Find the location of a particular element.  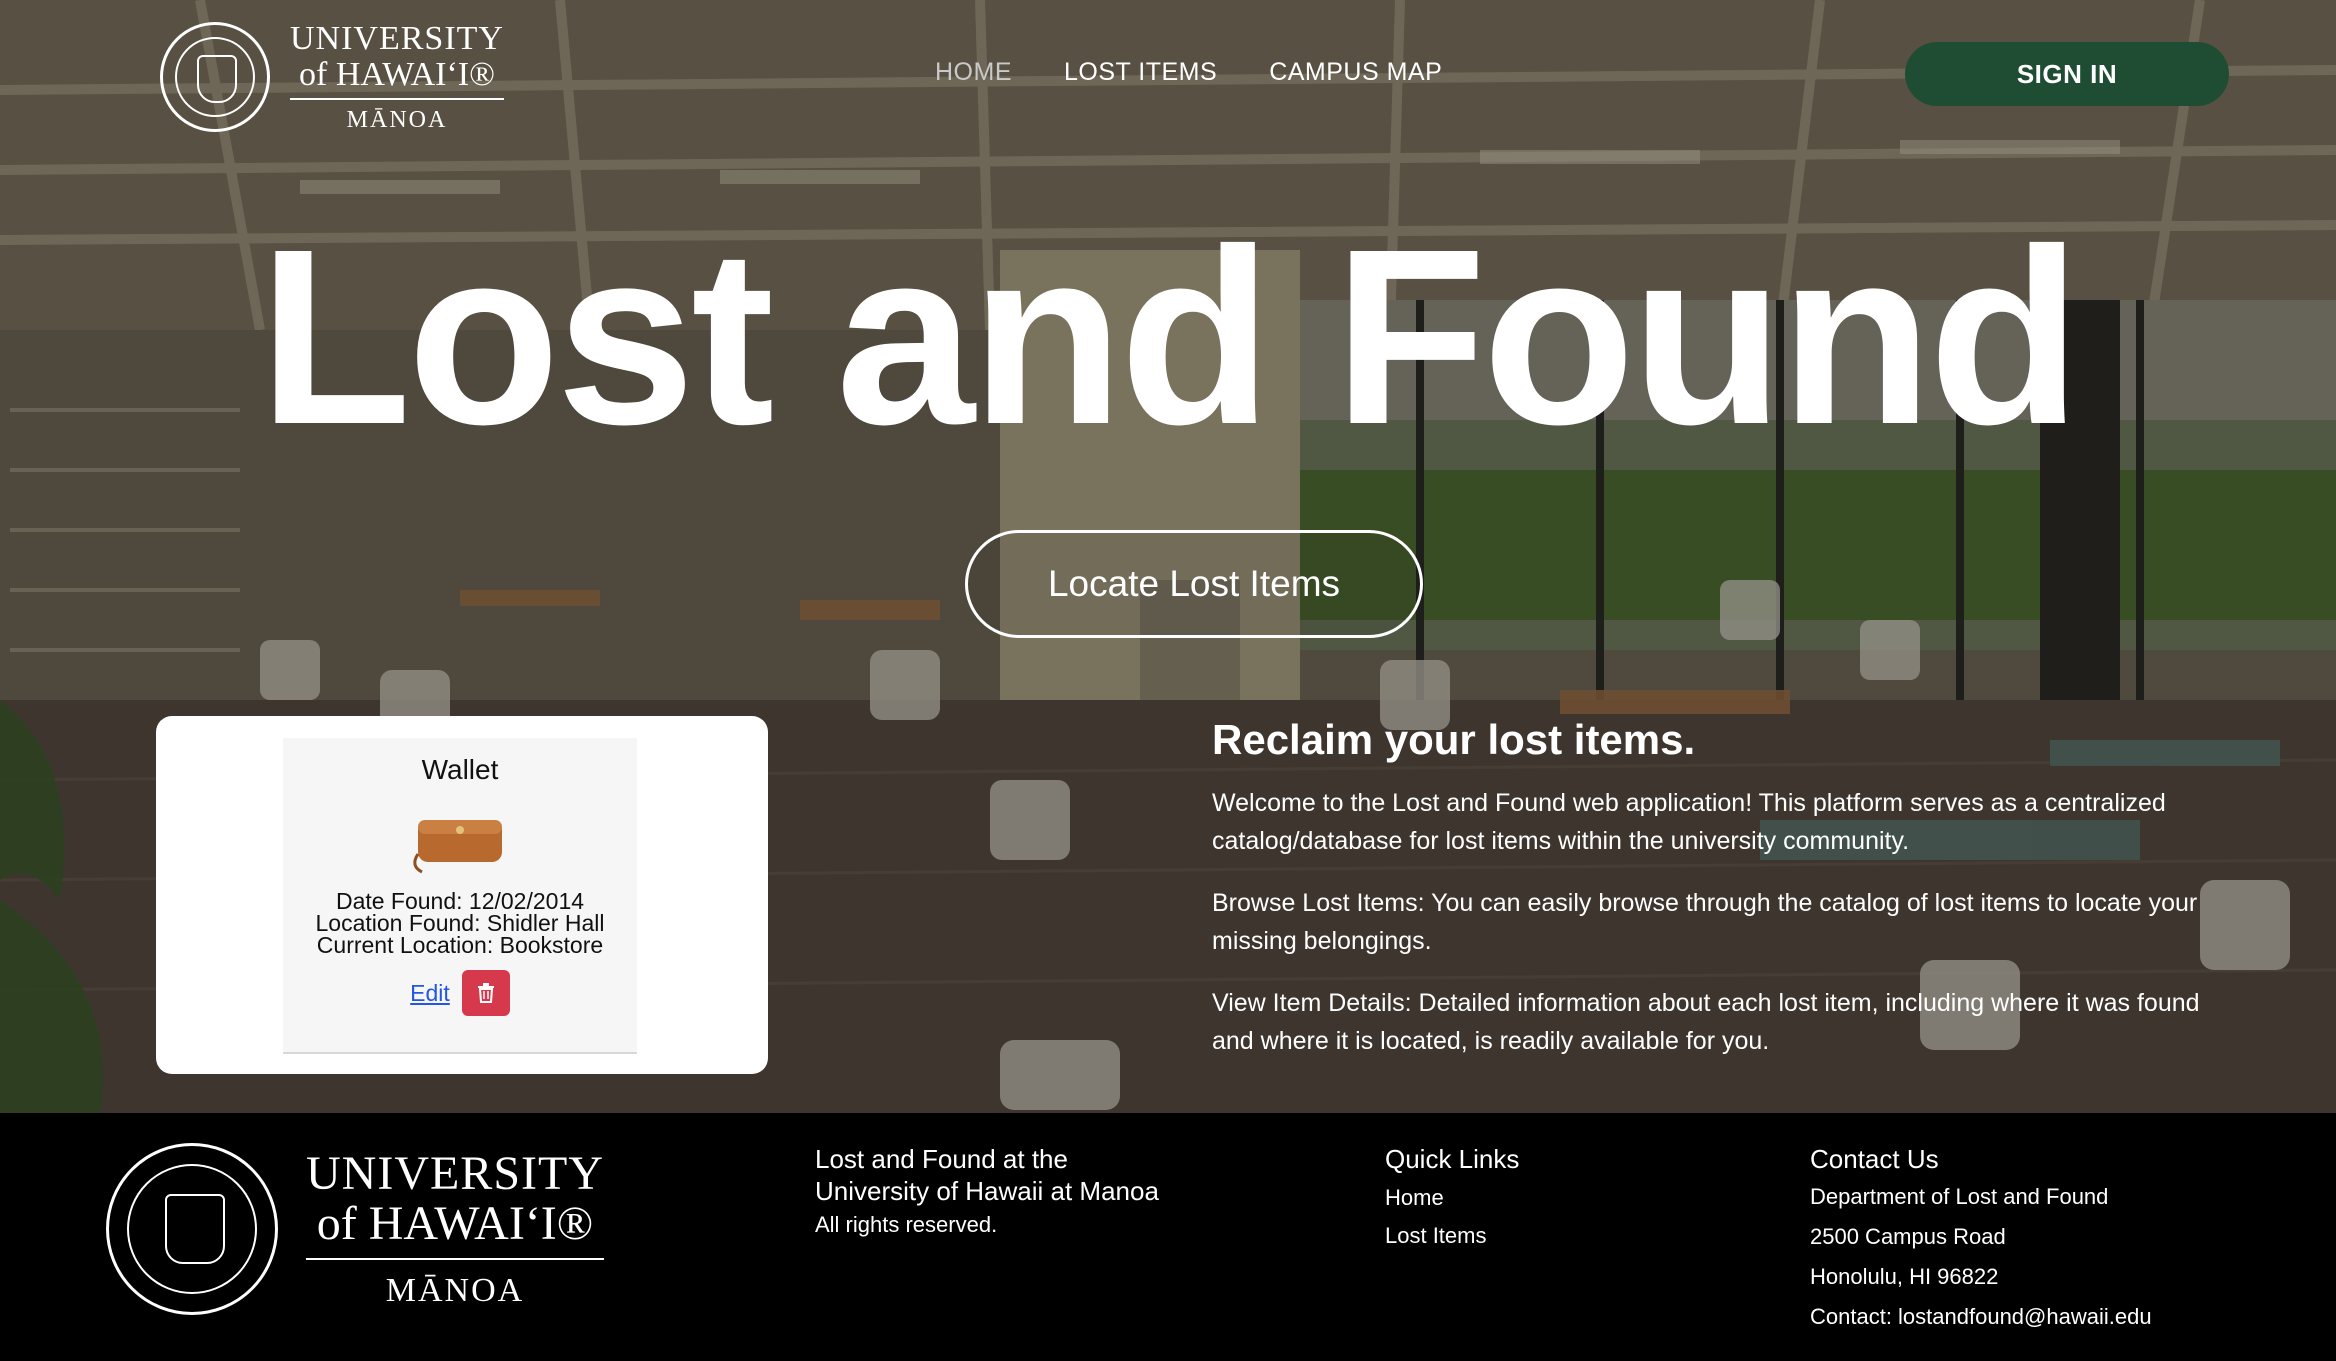

intro-heading: Reclaim your lost items. is located at coordinates (1454, 739).